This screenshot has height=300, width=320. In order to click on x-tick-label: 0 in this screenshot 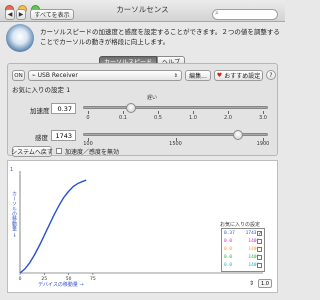, I will do `click(20, 279)`.